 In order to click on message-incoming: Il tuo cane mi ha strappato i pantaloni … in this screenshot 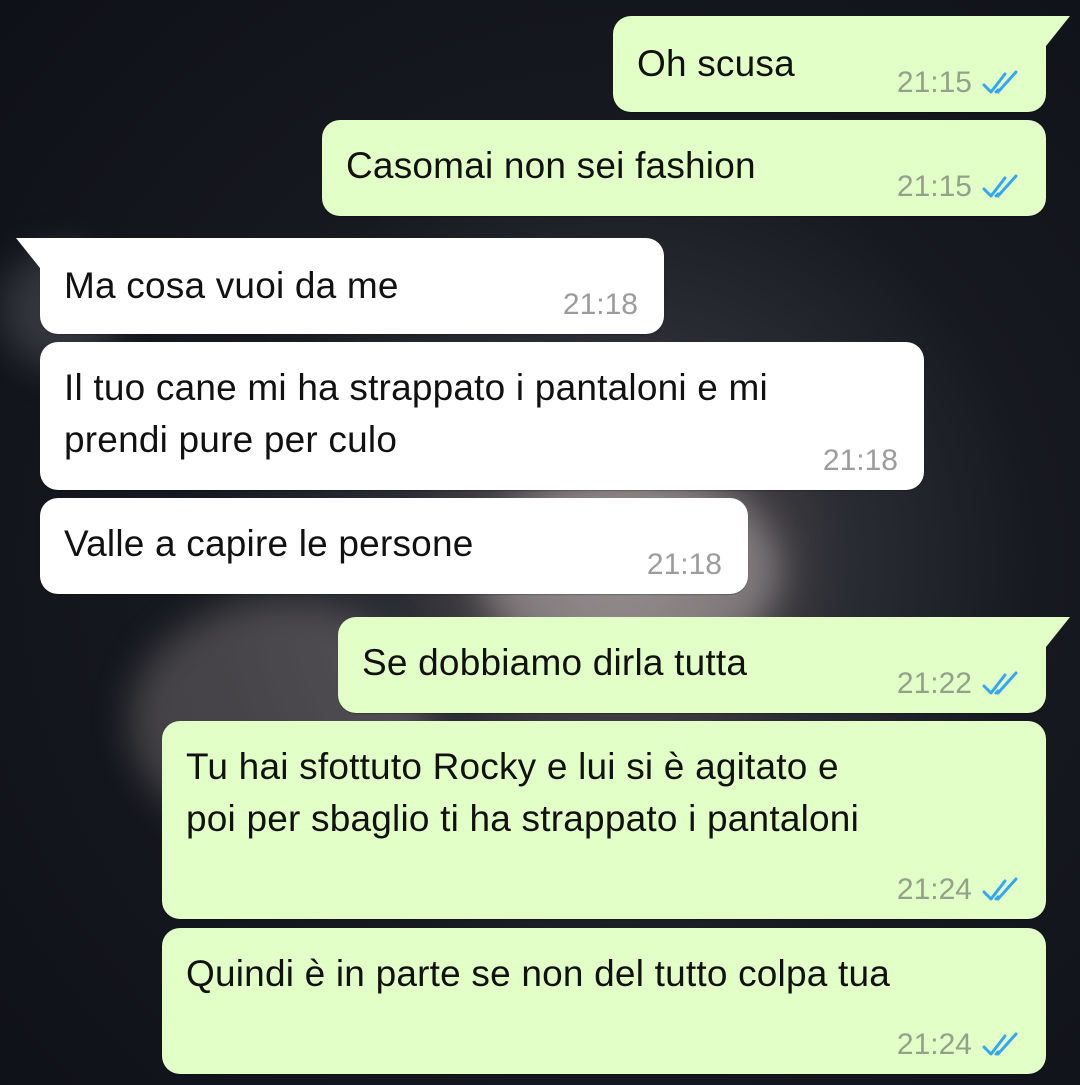, I will do `click(482, 416)`.